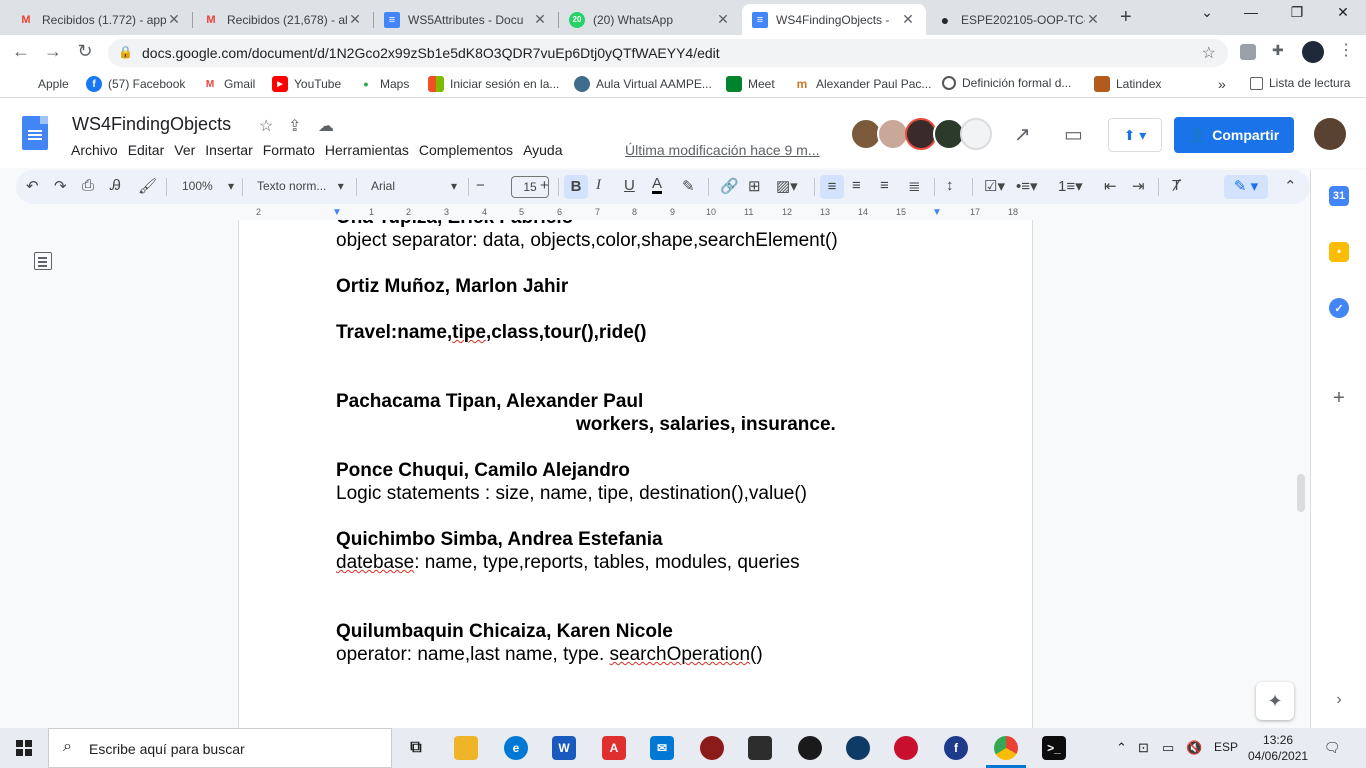 The image size is (1366, 768). Describe the element at coordinates (220, 748) in the screenshot. I see `taskbar-search: ⌕ Escribe aquí para buscar` at that location.